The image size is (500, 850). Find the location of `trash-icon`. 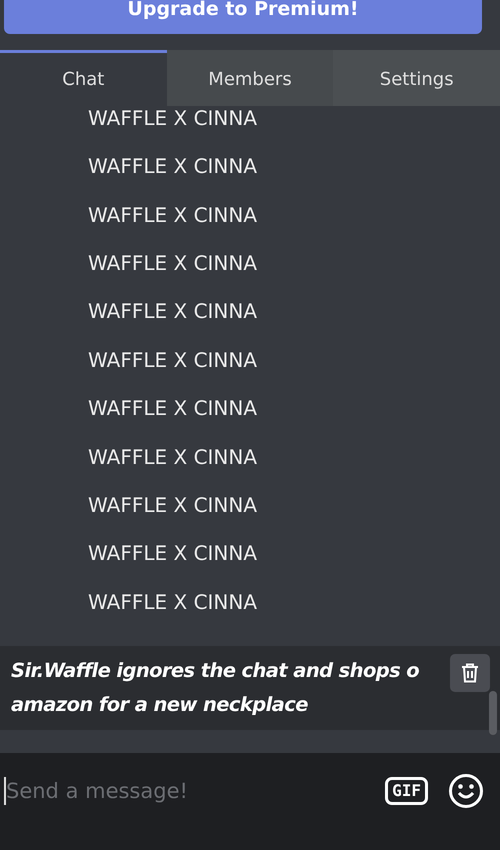

trash-icon is located at coordinates (470, 673).